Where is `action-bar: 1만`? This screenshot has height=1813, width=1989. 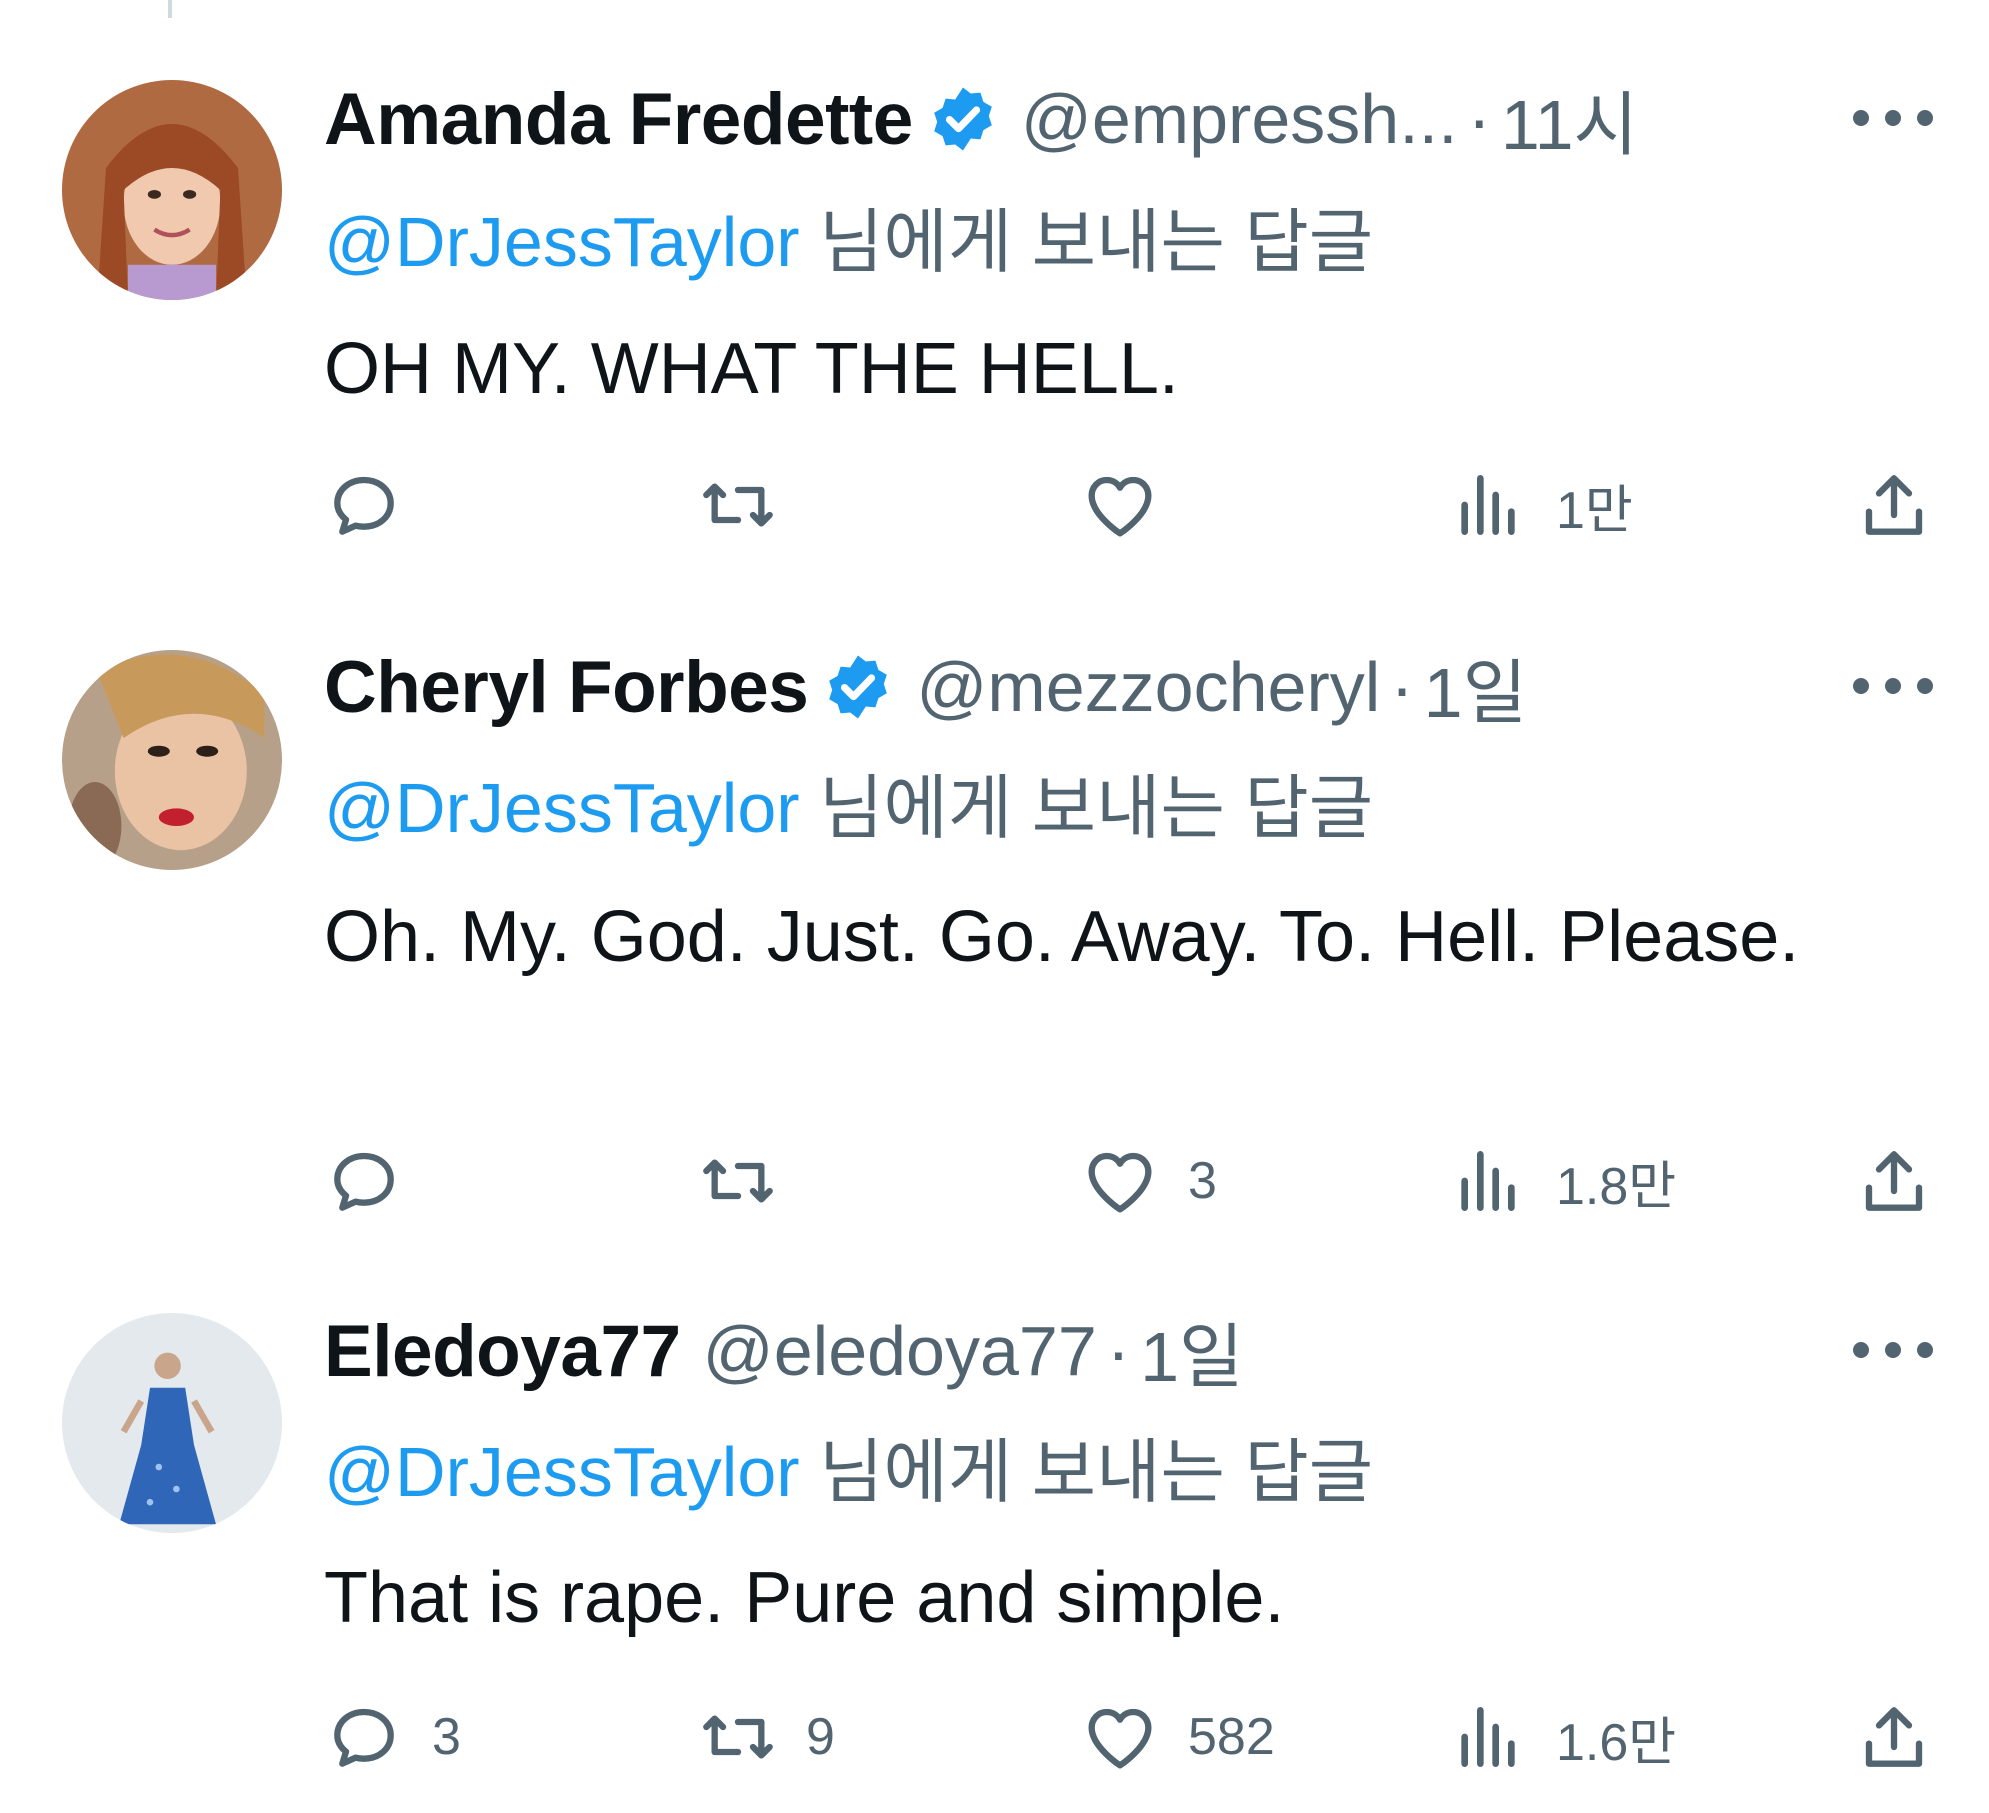 action-bar: 1만 is located at coordinates (994, 505).